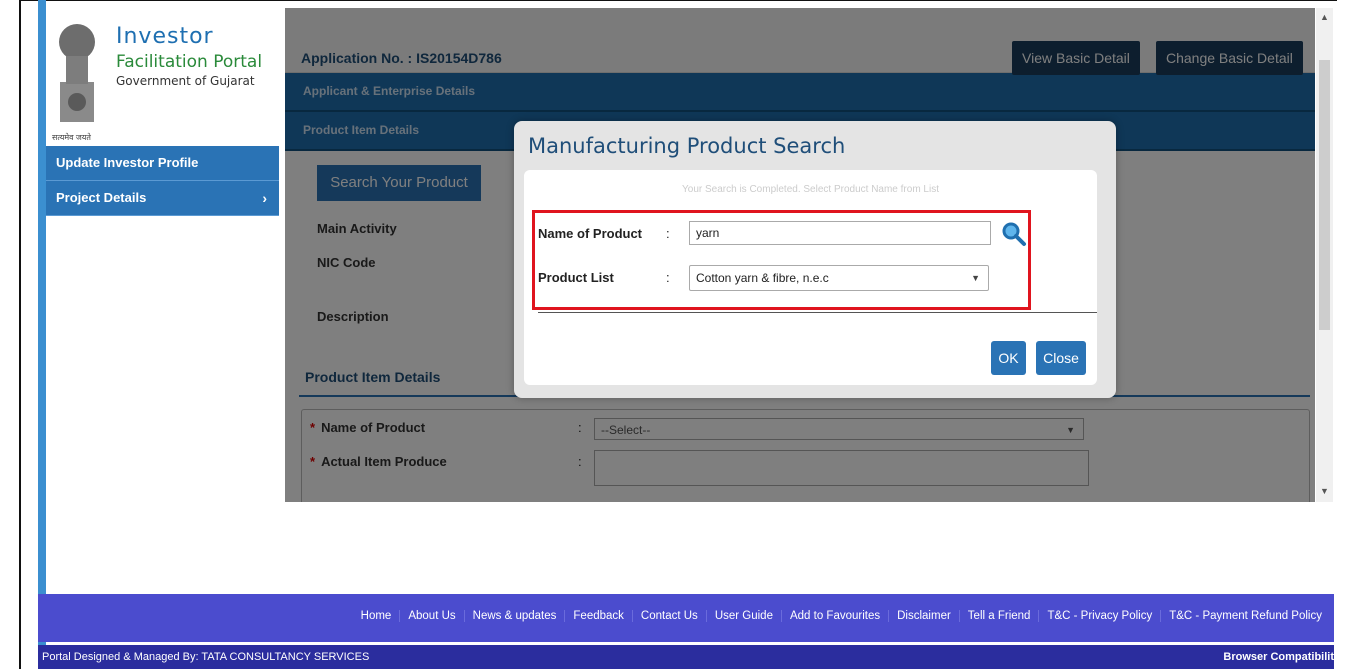  Describe the element at coordinates (185, 81) in the screenshot. I see `logo-government: Government of Gujarat` at that location.